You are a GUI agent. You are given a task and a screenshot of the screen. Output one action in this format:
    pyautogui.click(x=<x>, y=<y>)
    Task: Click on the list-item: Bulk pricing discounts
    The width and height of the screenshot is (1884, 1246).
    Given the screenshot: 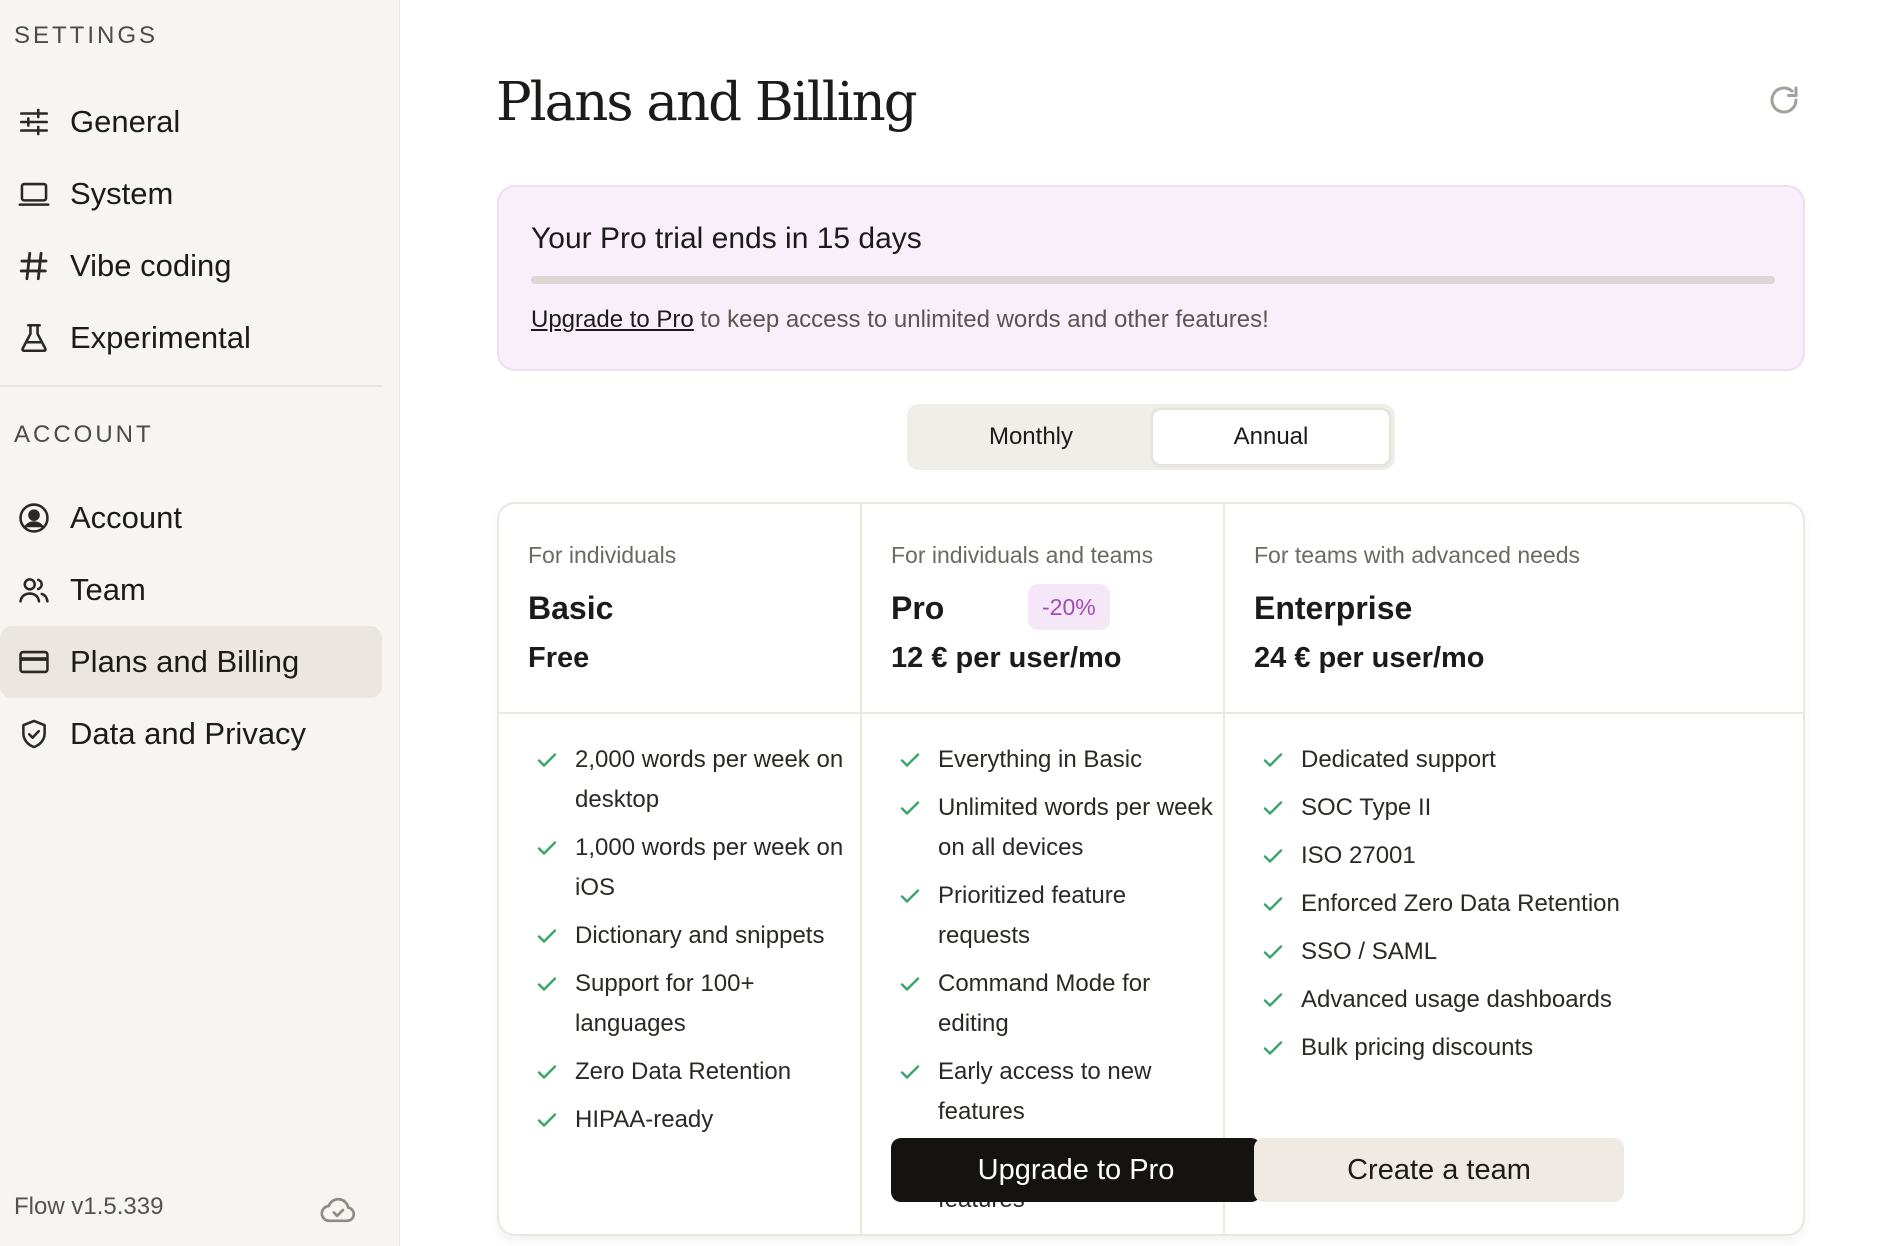 What is the action you would take?
    pyautogui.click(x=1441, y=1048)
    